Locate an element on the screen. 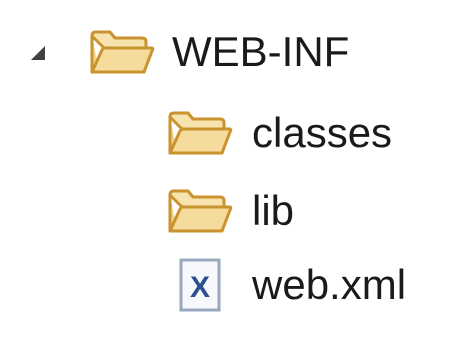  tree-item-web-inf: WEB-INF is located at coordinates (185, 52).